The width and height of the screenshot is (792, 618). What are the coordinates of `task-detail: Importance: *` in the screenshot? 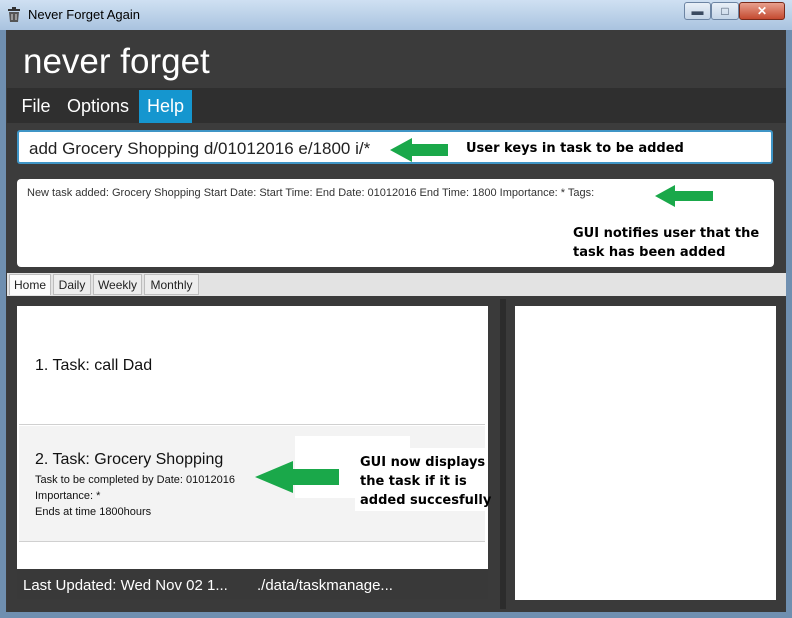 It's located at (68, 496).